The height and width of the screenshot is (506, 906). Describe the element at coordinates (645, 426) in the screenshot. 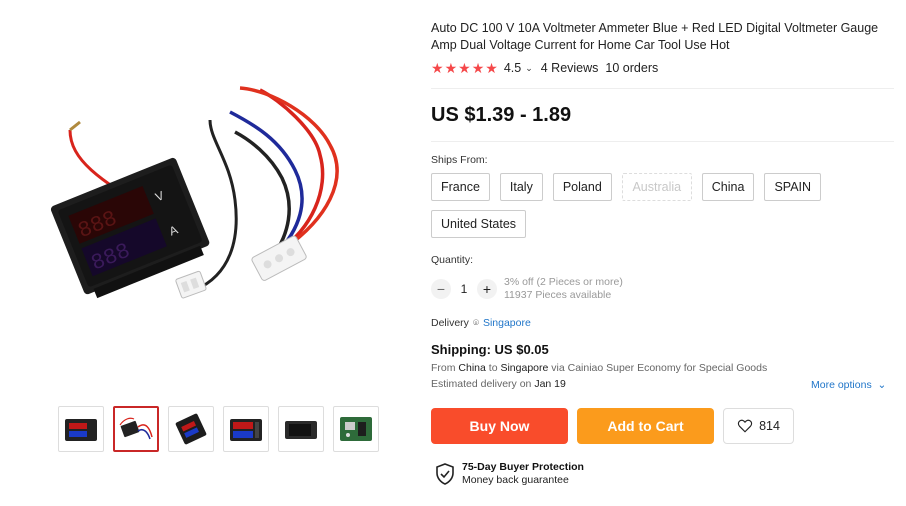

I see `add-to-cart-button: Add to Cart` at that location.